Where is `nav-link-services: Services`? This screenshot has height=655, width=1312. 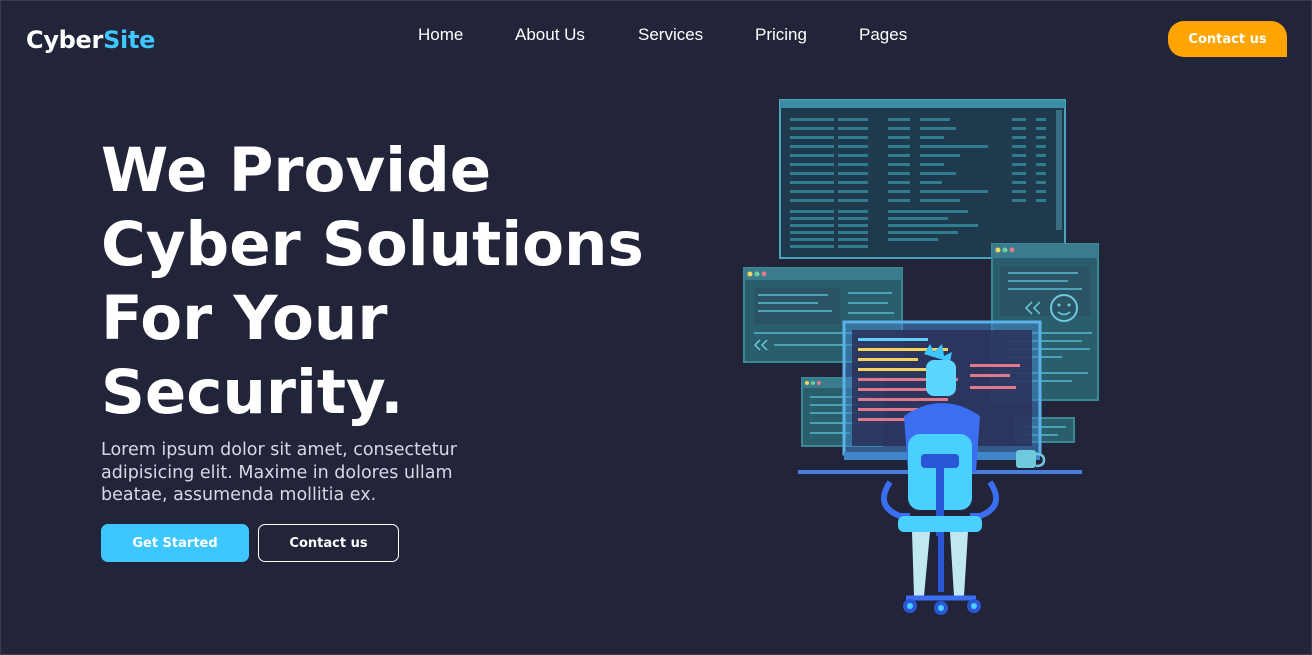 nav-link-services: Services is located at coordinates (670, 35).